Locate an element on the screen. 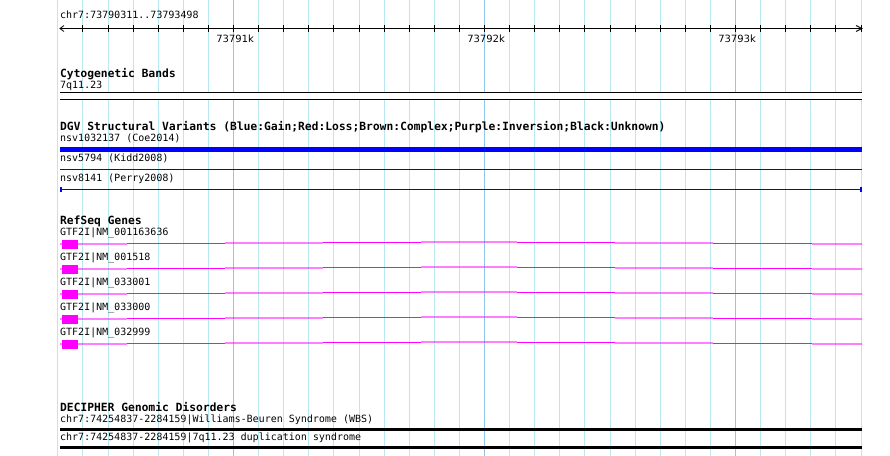  variant-label: nsv5794 (Kidd2008) is located at coordinates (114, 159).